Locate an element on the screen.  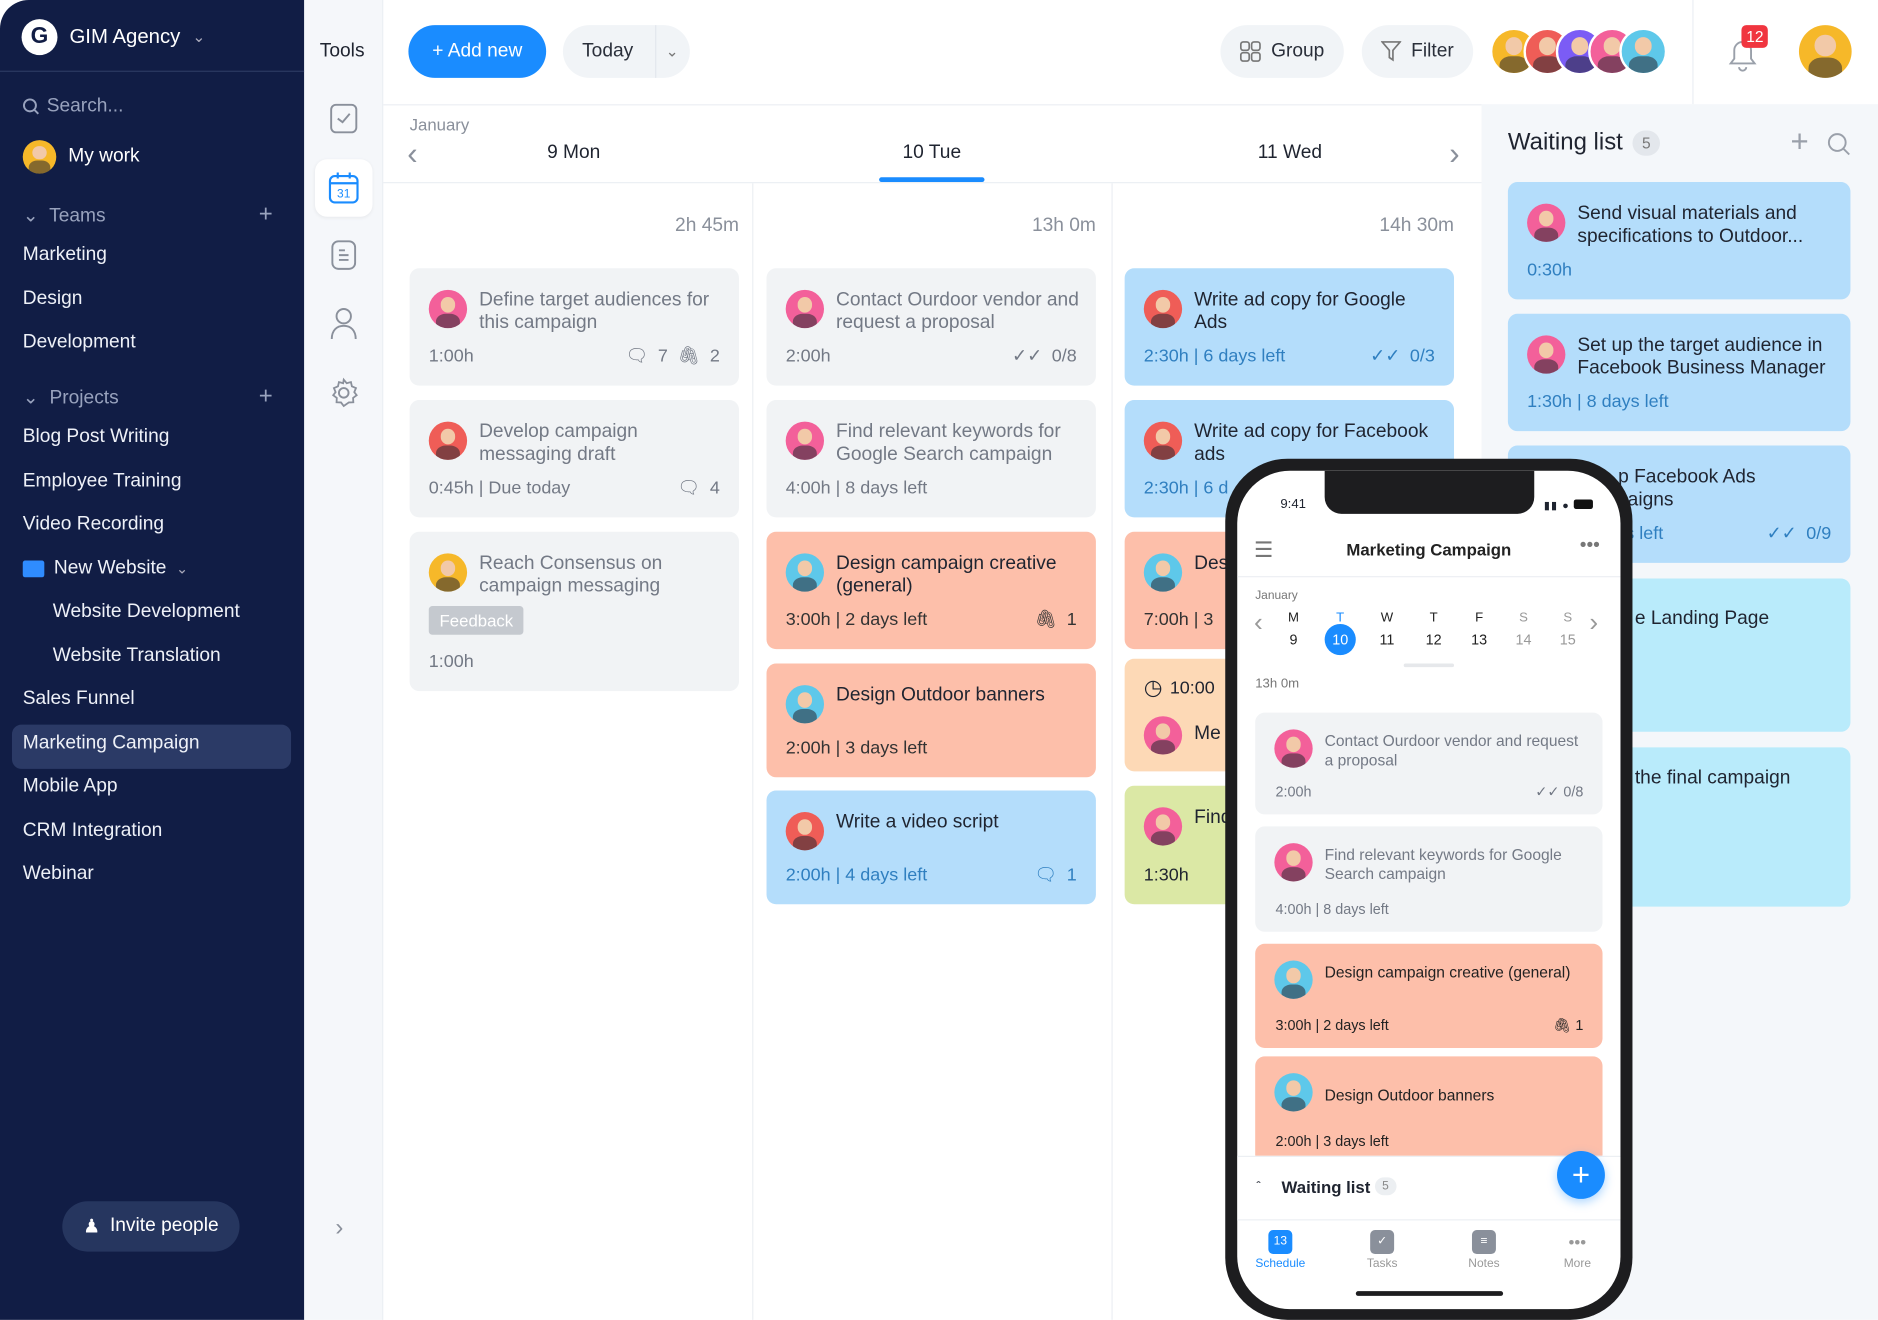
add-fab: + is located at coordinates (1581, 1174).